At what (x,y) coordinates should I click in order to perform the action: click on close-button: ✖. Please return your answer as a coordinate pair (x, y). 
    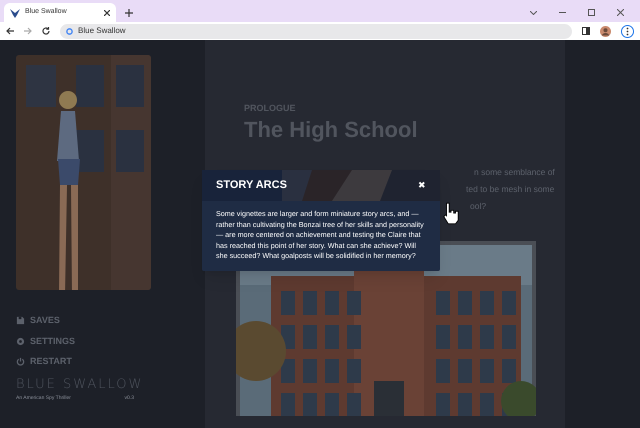
    Looking at the image, I should click on (422, 185).